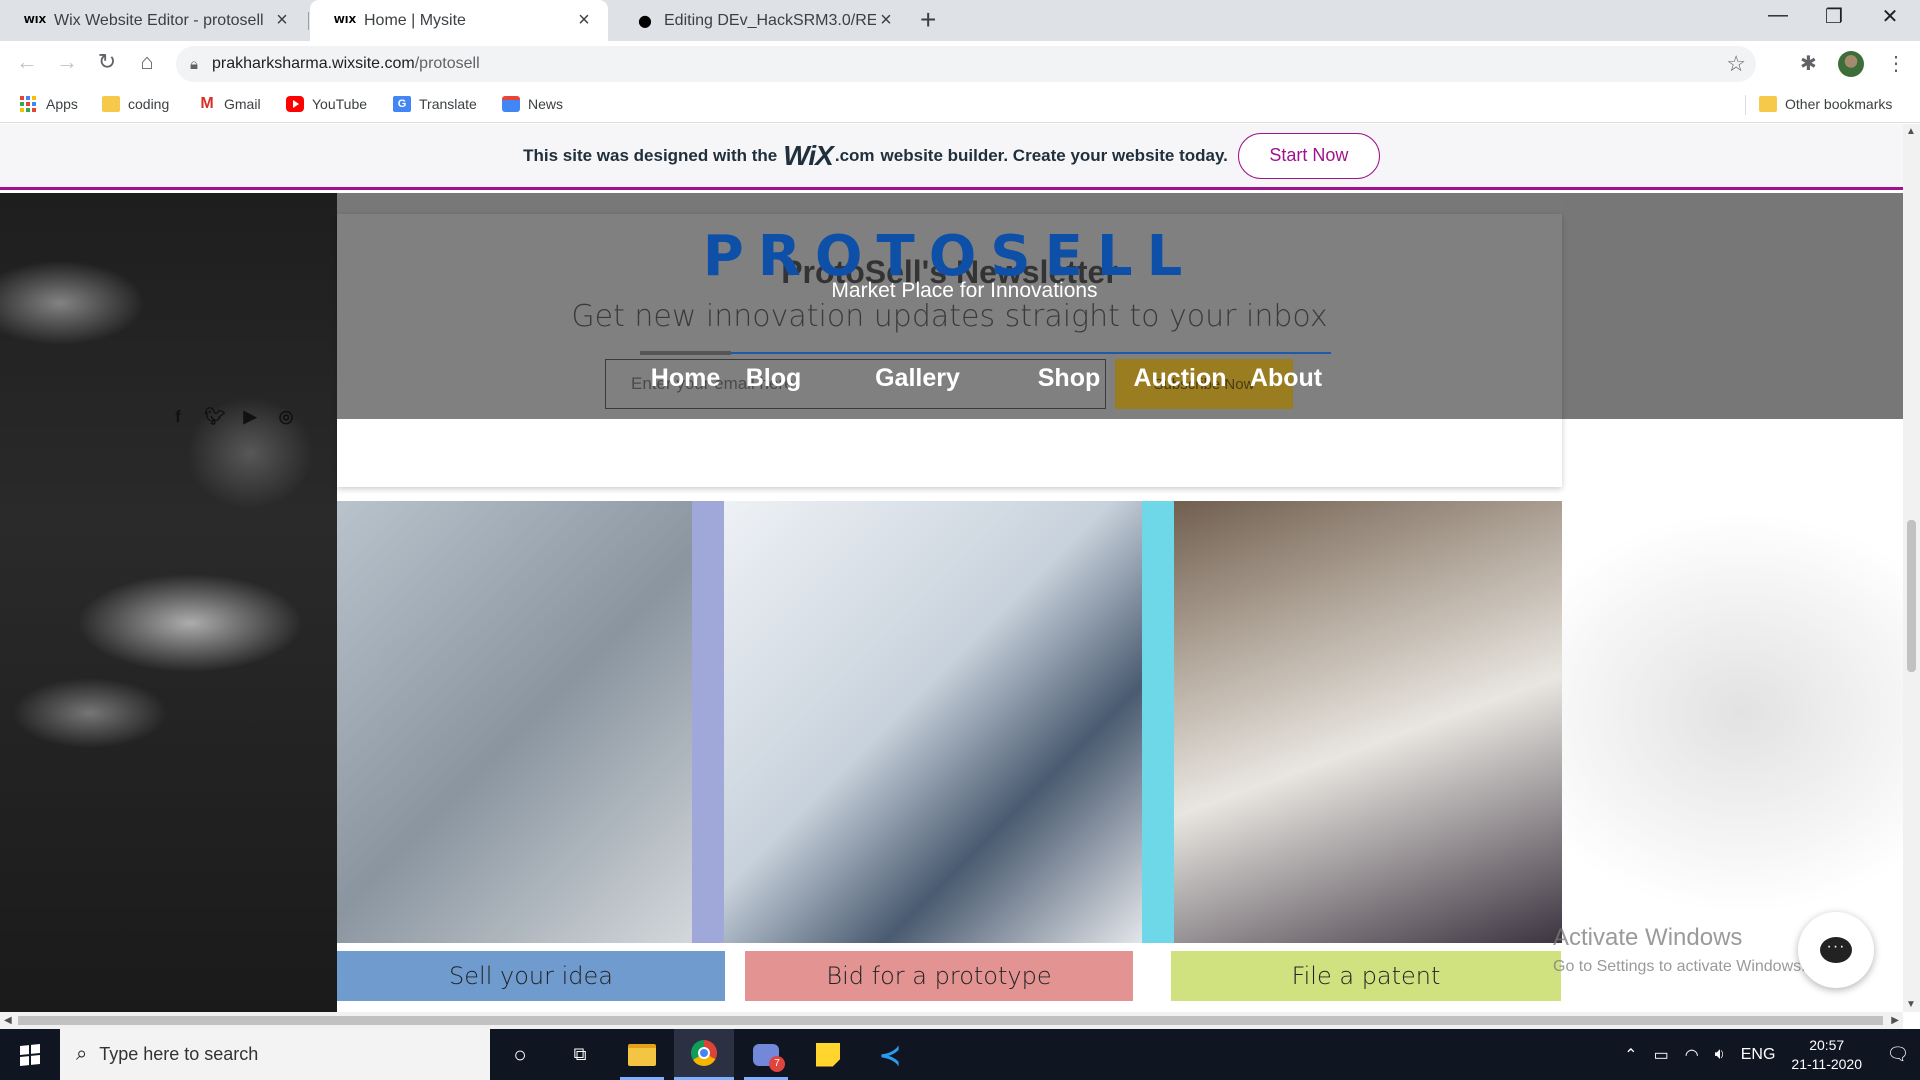 This screenshot has width=1920, height=1080. What do you see at coordinates (448, 104) in the screenshot?
I see `bookmark-label: Translate` at bounding box center [448, 104].